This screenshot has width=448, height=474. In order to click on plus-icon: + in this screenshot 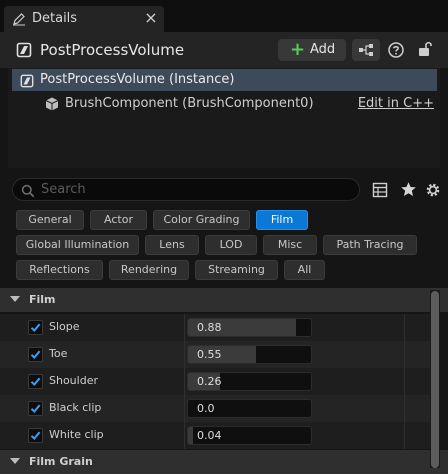, I will do `click(298, 49)`.